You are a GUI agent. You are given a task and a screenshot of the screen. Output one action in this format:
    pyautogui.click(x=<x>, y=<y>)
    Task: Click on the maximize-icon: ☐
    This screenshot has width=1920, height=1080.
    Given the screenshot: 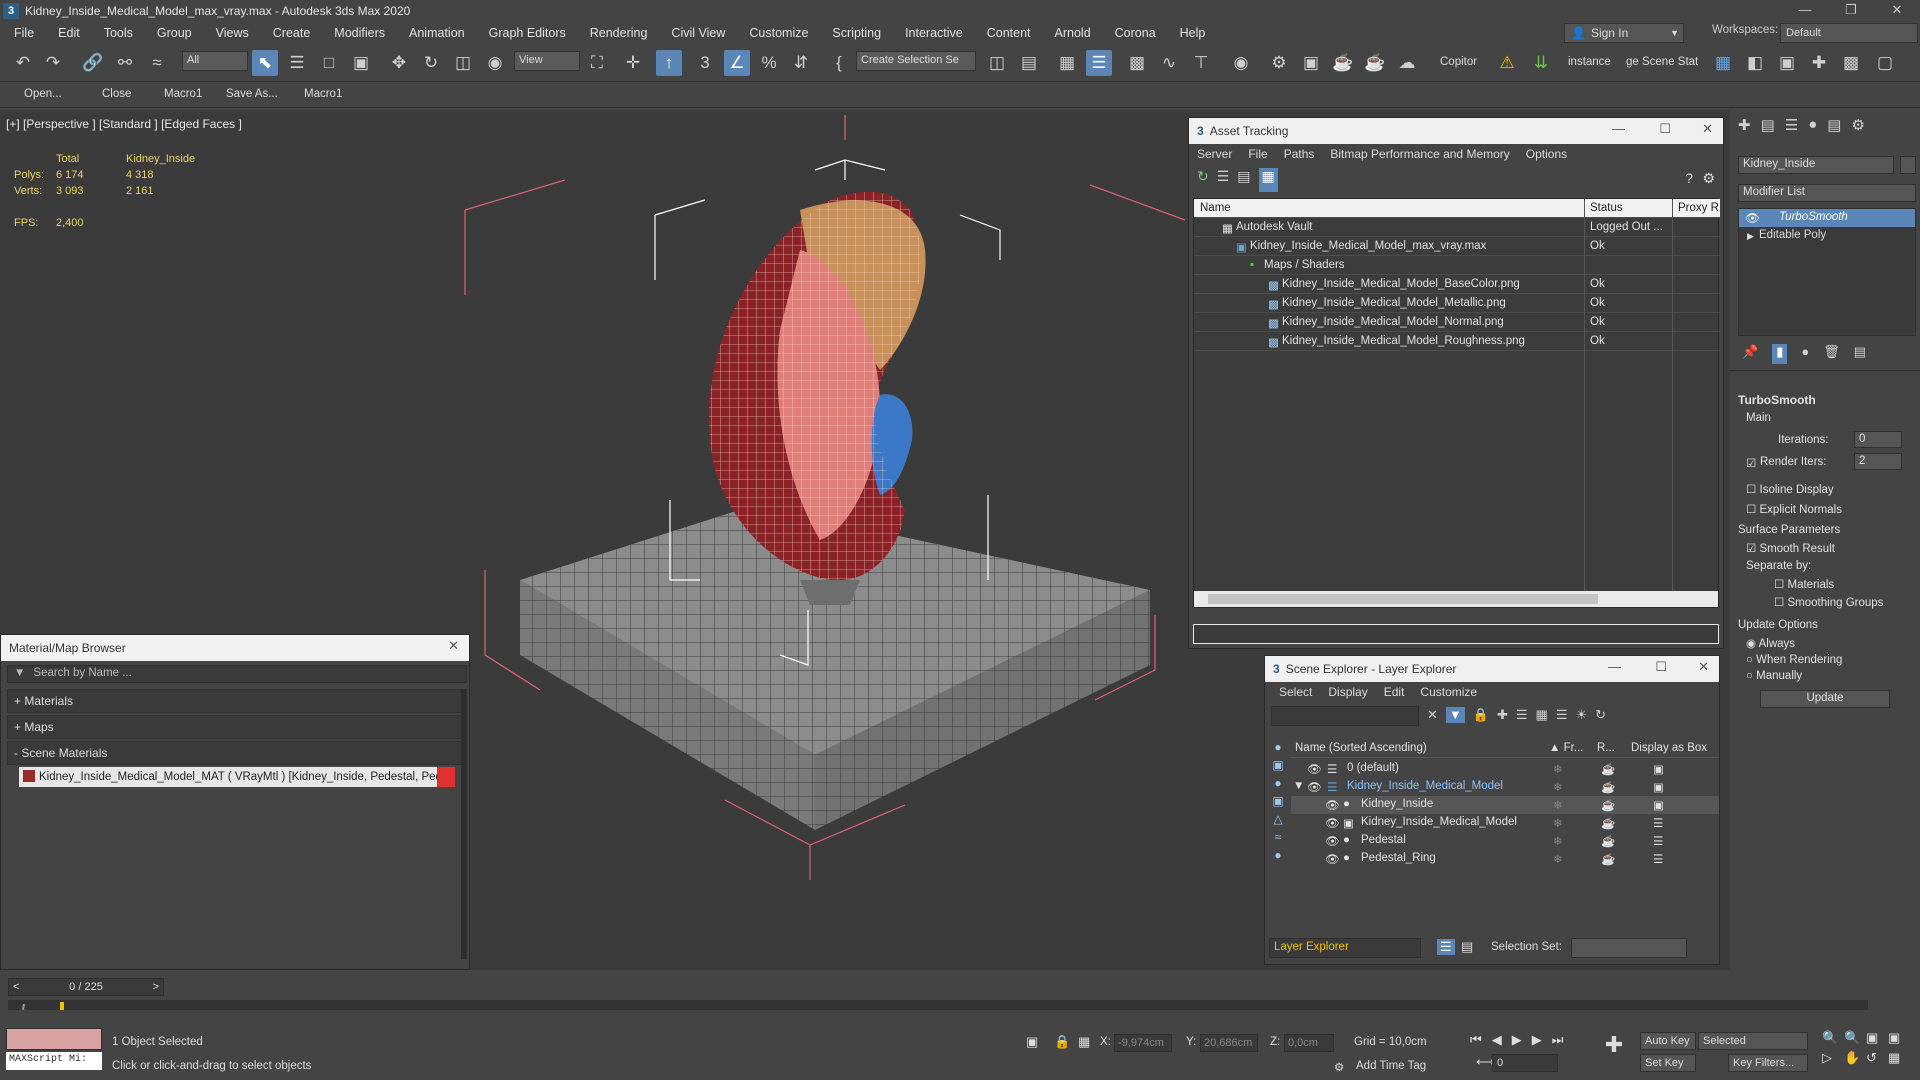 What is the action you would take?
    pyautogui.click(x=1661, y=667)
    